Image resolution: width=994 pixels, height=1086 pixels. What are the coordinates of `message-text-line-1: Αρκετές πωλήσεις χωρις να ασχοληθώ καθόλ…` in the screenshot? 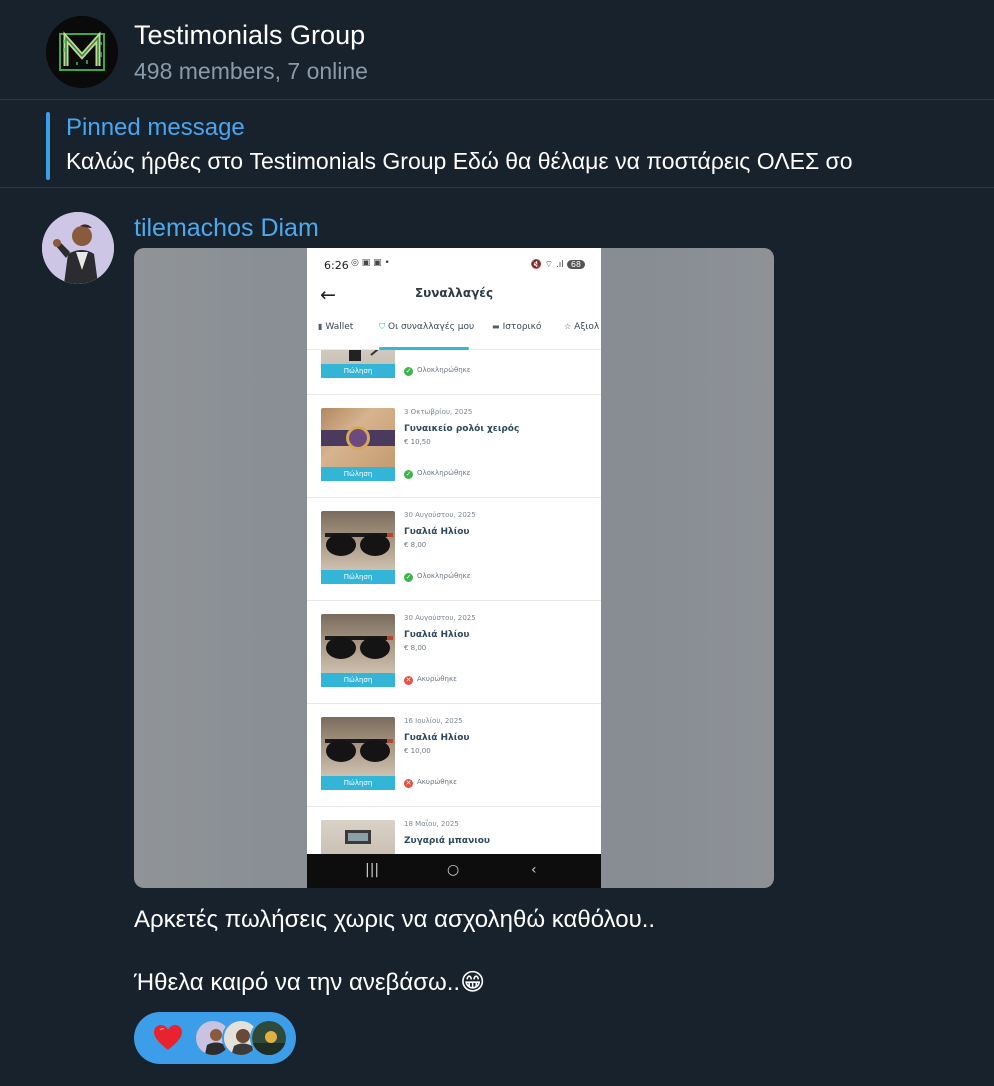 It's located at (395, 919).